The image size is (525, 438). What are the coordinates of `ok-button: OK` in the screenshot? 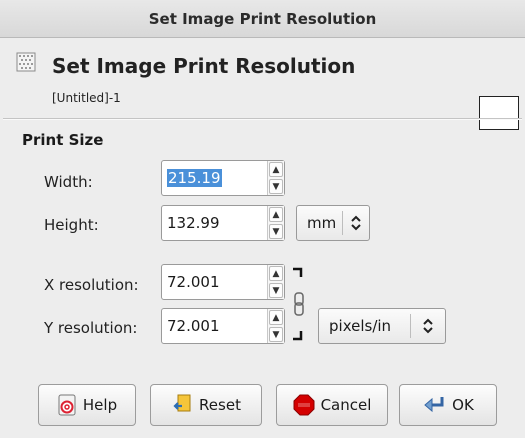 It's located at (448, 405).